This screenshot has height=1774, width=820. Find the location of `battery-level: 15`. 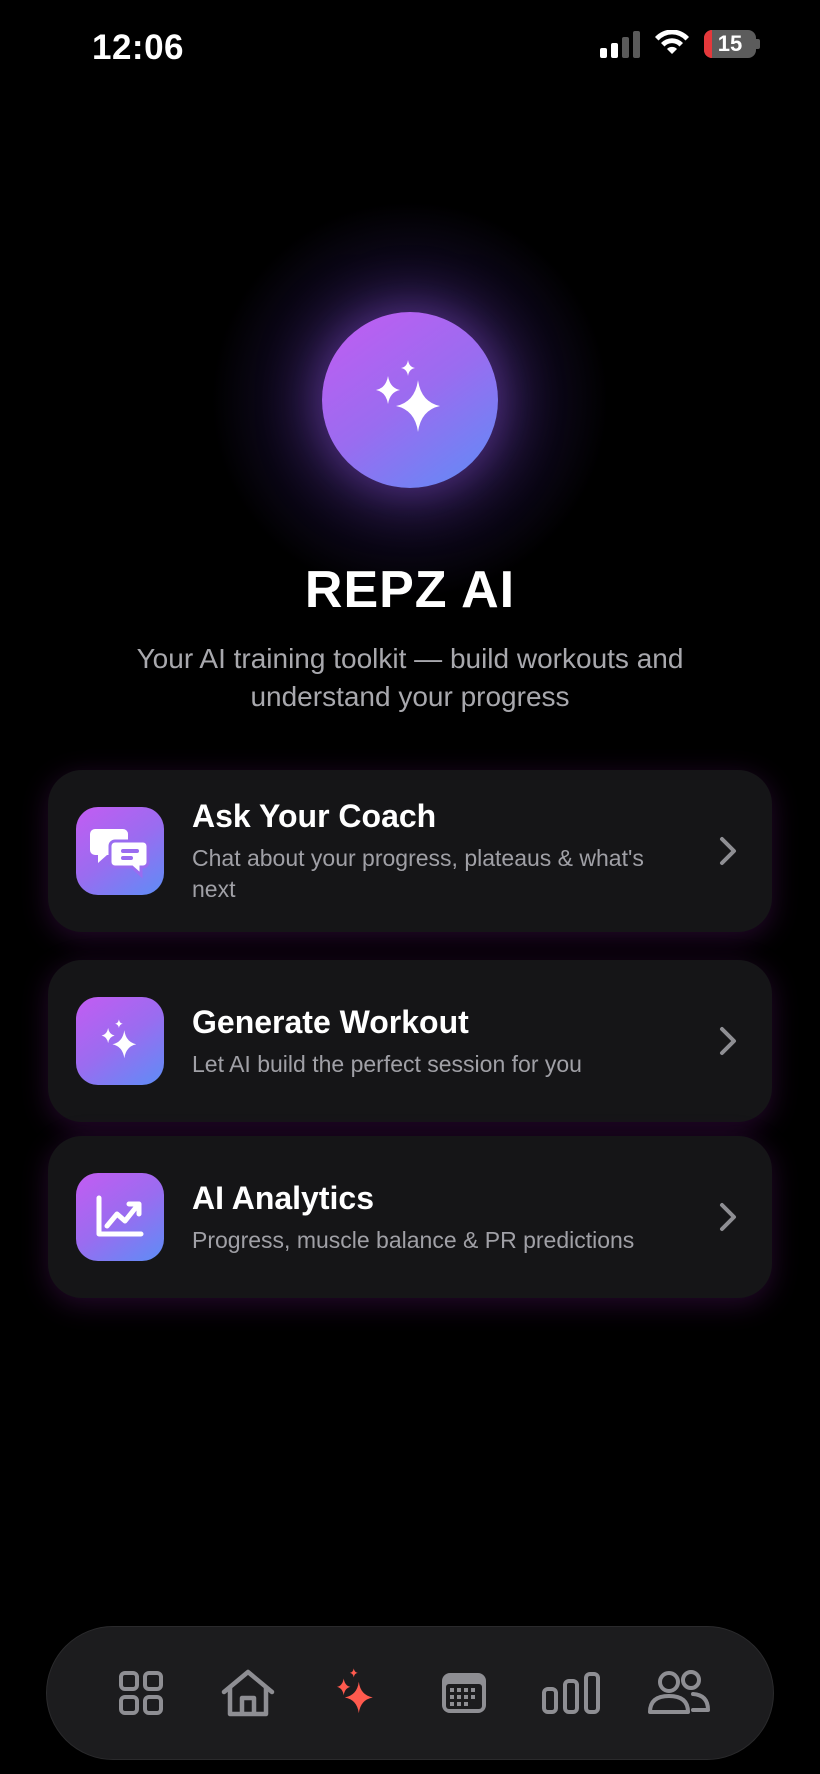

battery-level: 15 is located at coordinates (730, 43).